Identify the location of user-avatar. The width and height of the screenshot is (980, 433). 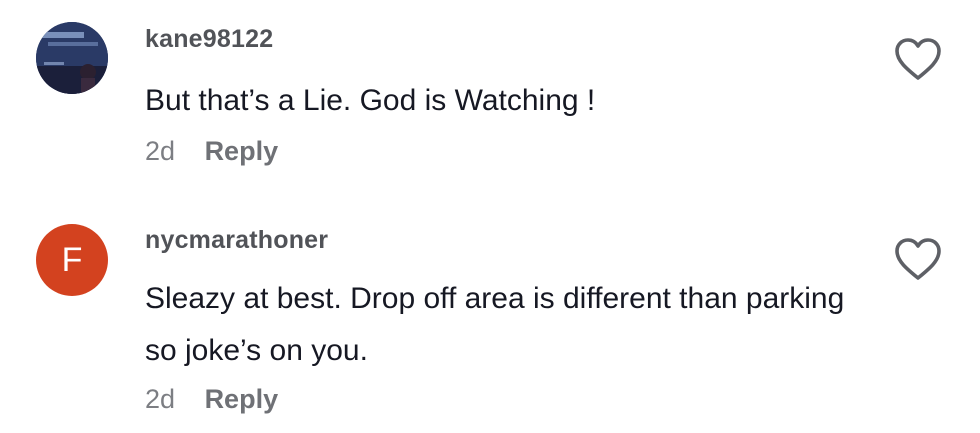
(72, 58).